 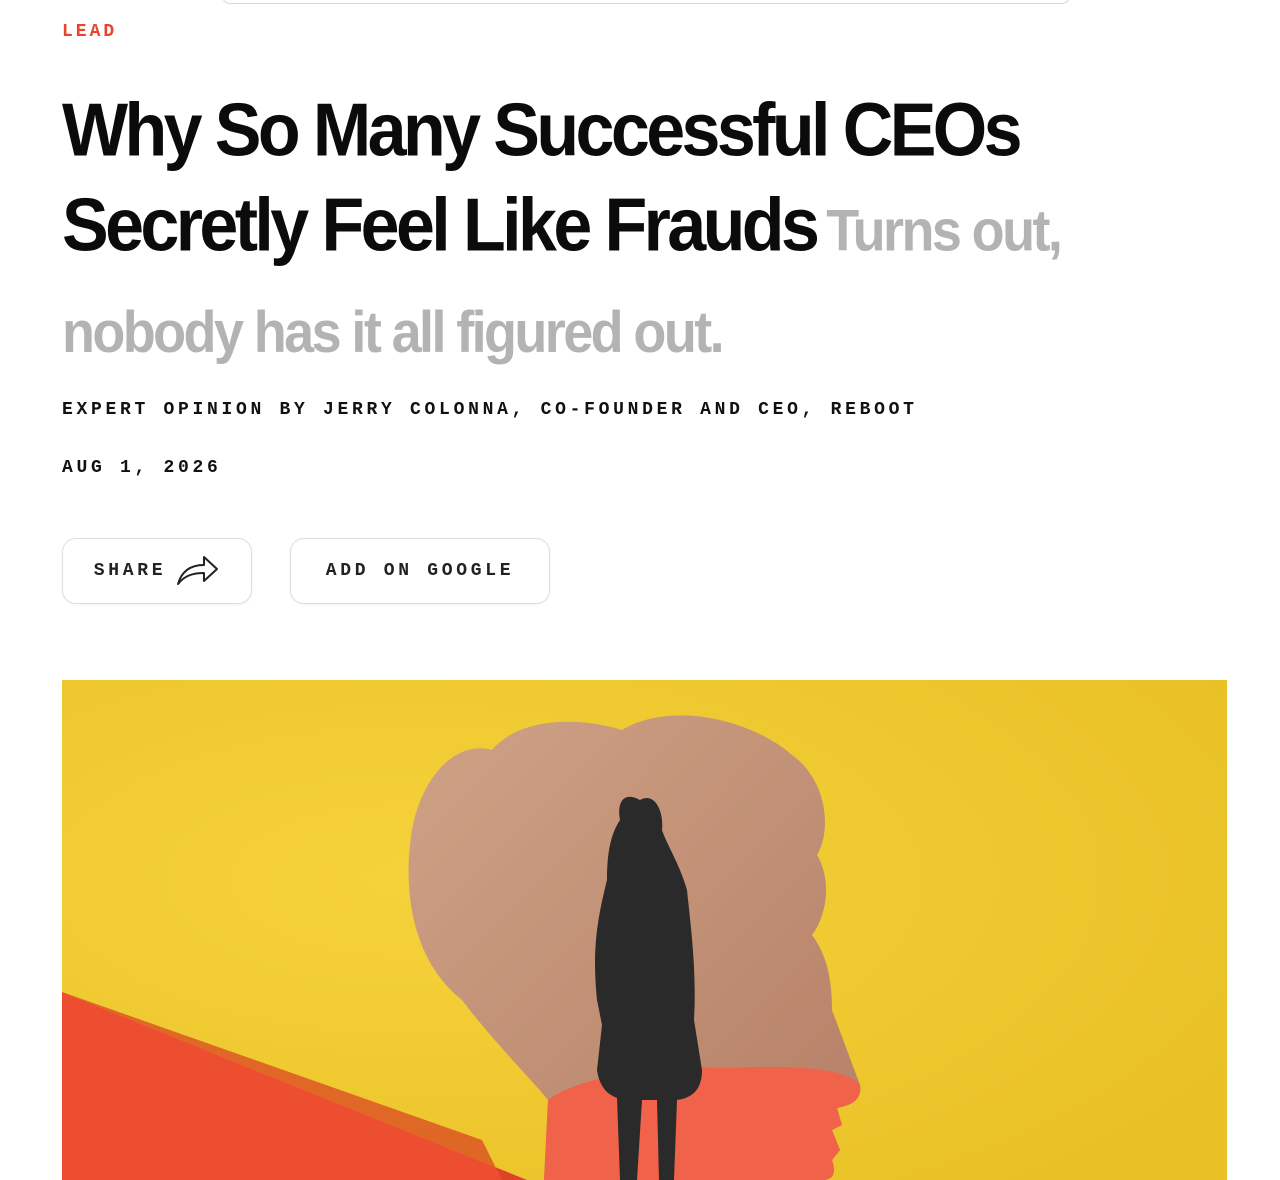 What do you see at coordinates (89, 32) in the screenshot?
I see `section-kicker-link: LEAD` at bounding box center [89, 32].